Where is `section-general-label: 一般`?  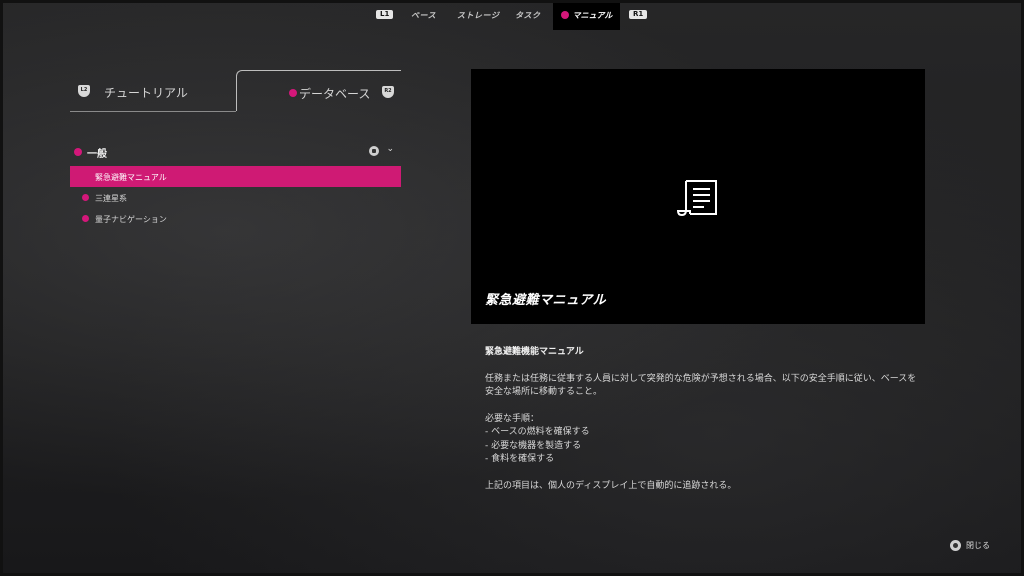 section-general-label: 一般 is located at coordinates (97, 154).